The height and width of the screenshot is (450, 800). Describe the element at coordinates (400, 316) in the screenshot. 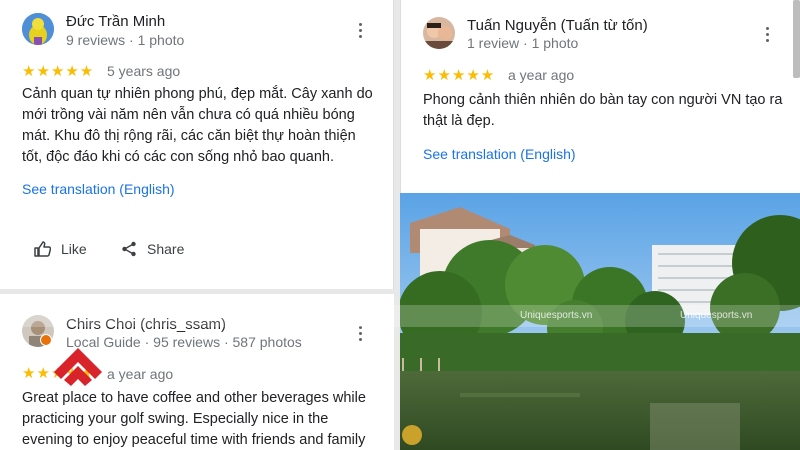

I see `watermark-band: Uniquesports.vn Uniquesports.vn` at that location.